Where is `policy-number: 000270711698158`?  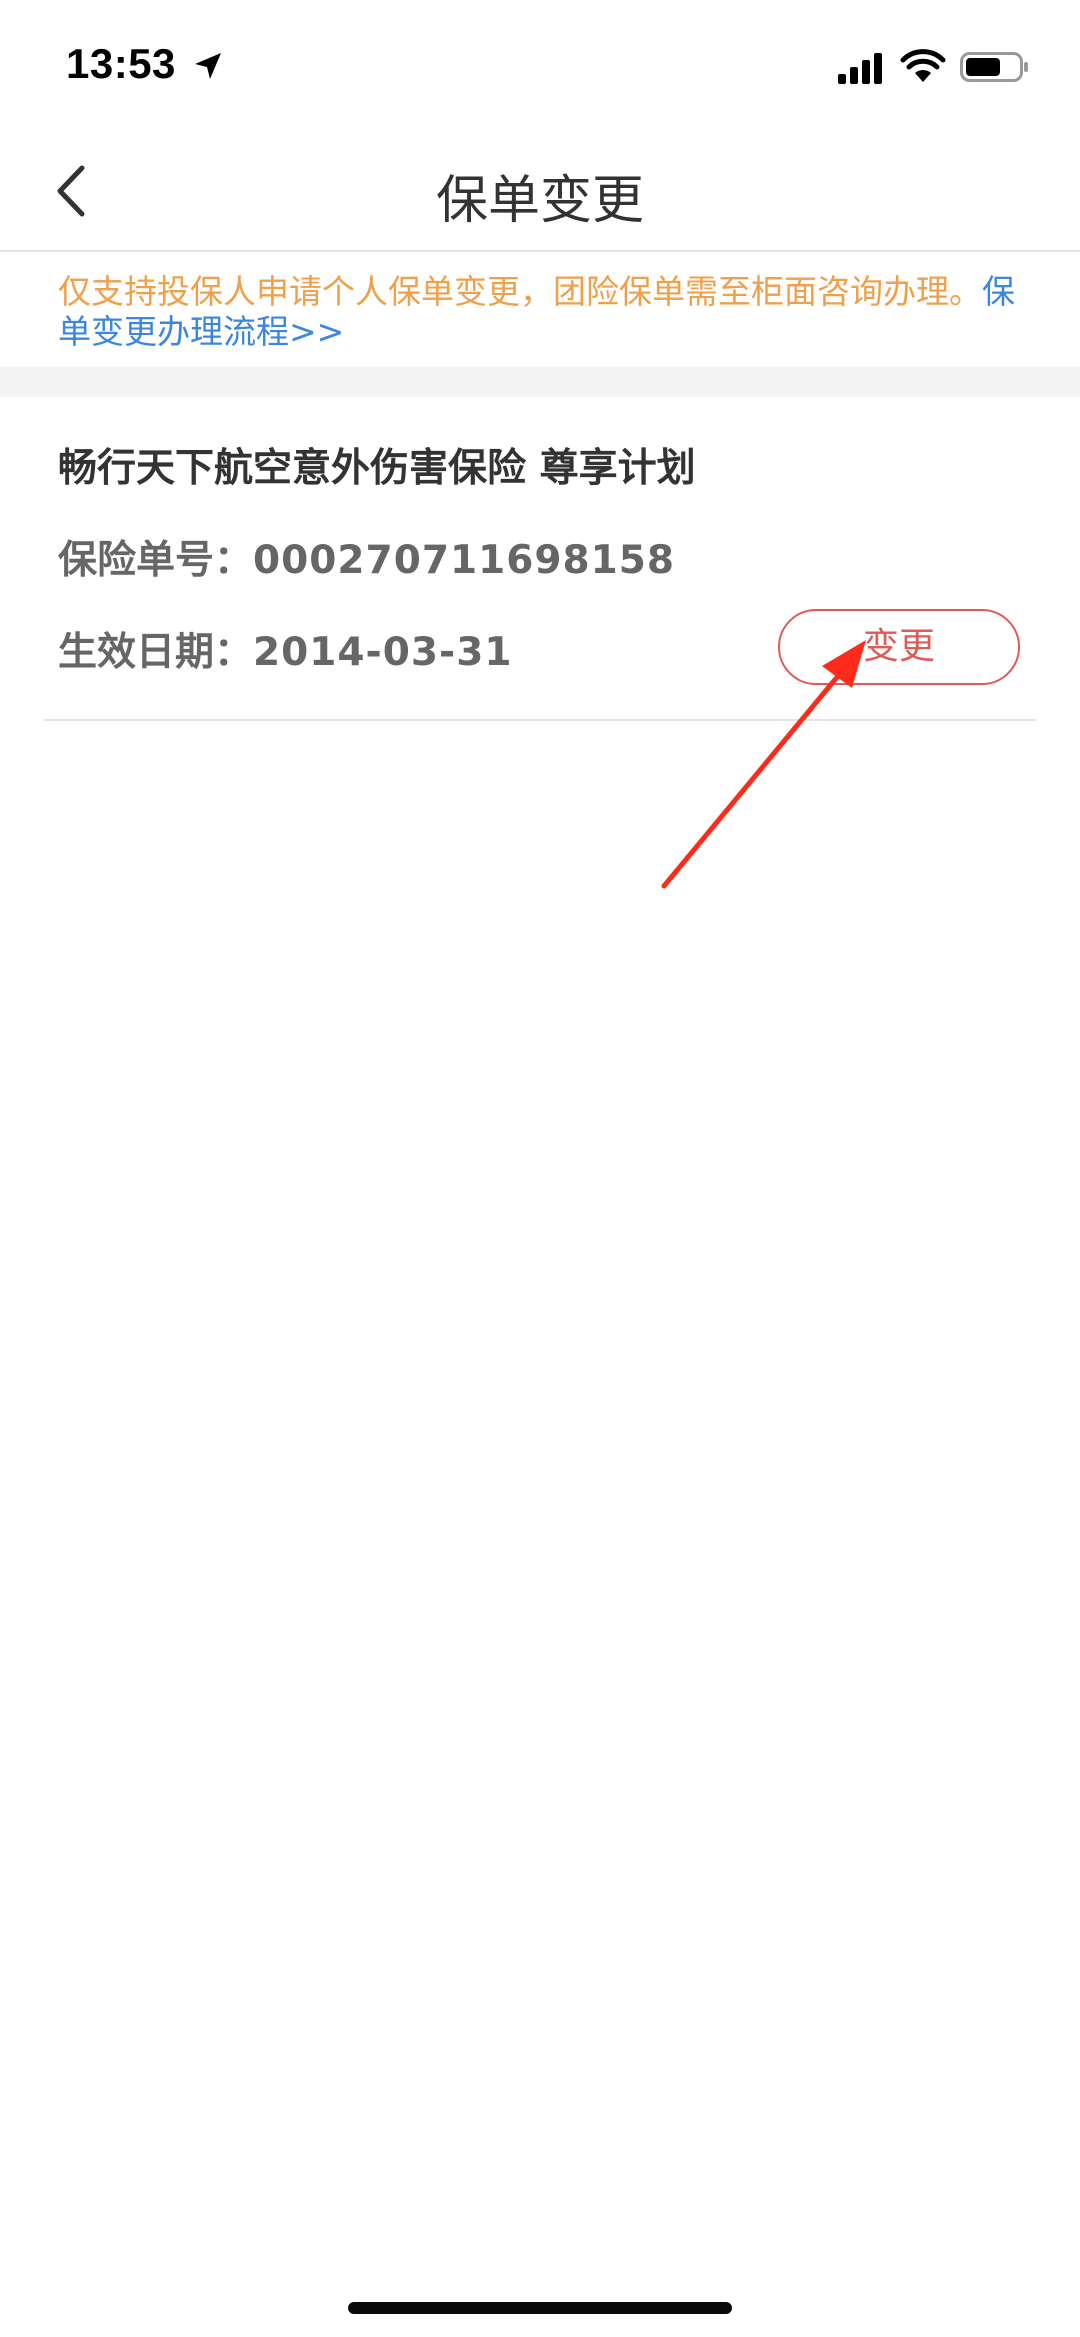 policy-number: 000270711698158 is located at coordinates (464, 560).